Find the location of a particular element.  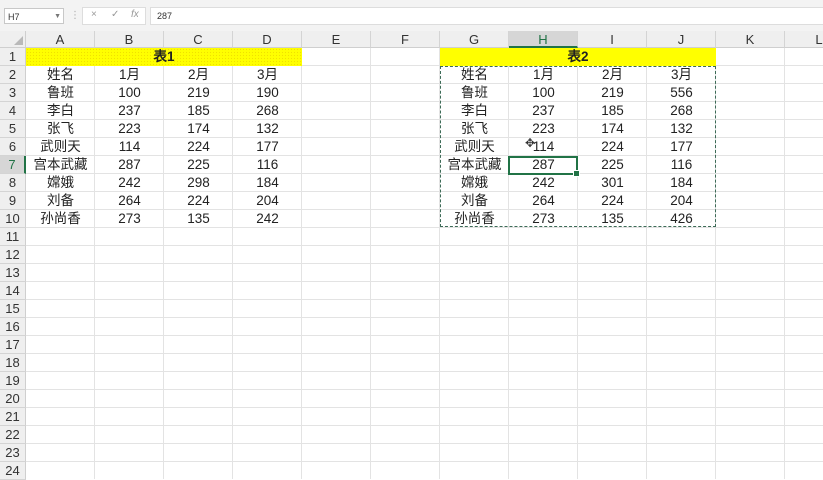

row-header-14: 14 is located at coordinates (13, 291).